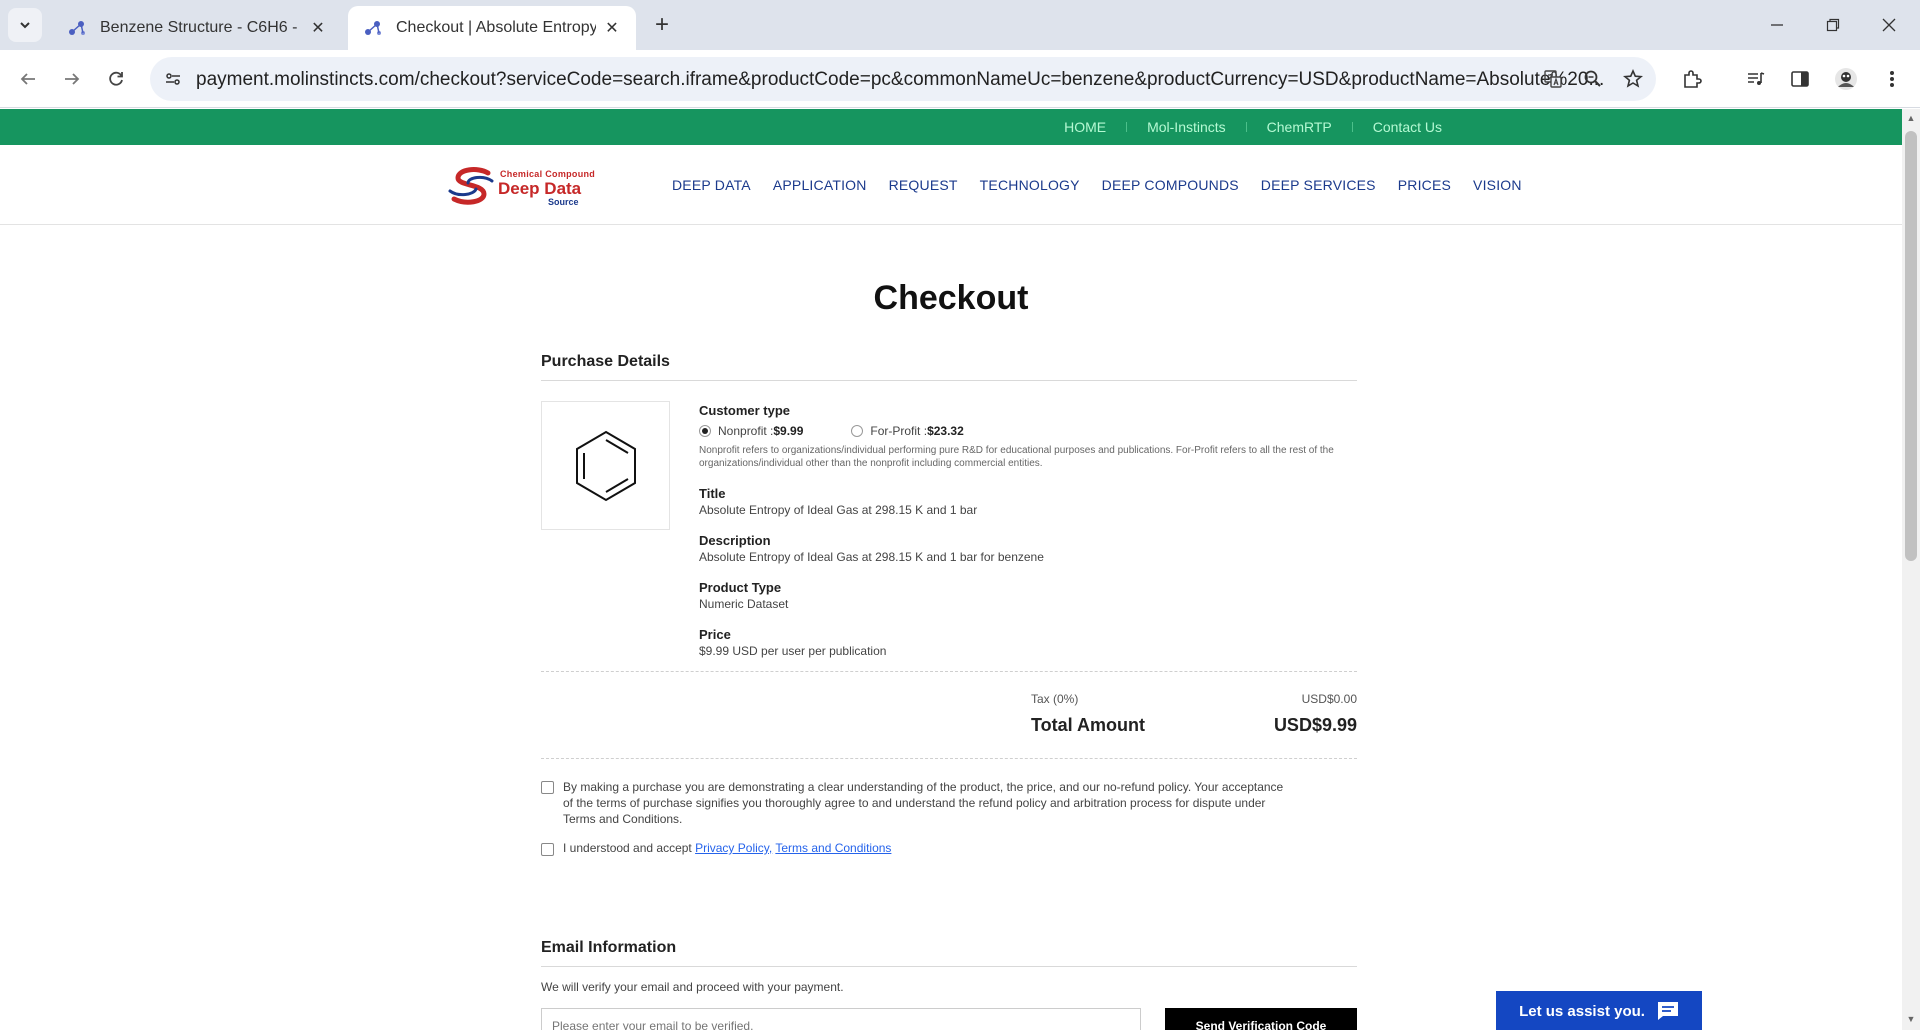 The image size is (1920, 1030). I want to click on email-row: Send Verification Code, so click(949, 1019).